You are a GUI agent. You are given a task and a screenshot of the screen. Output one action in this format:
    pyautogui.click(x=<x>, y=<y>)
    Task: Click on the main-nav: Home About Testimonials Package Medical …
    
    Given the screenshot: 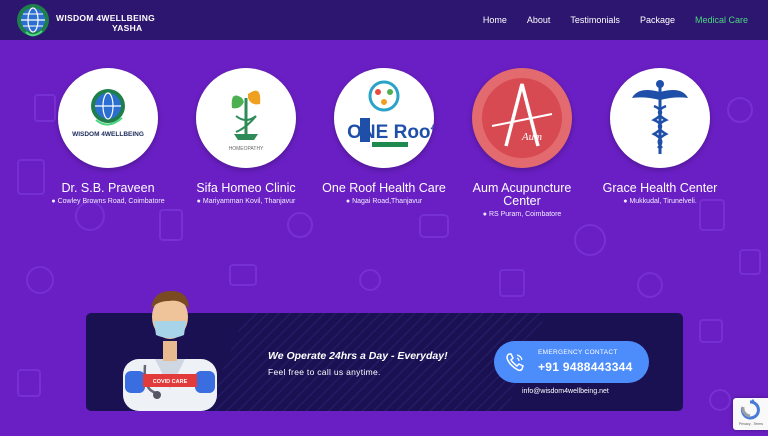 What is the action you would take?
    pyautogui.click(x=615, y=20)
    